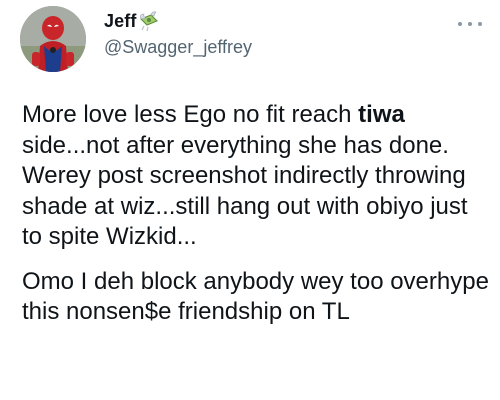  What do you see at coordinates (149, 21) in the screenshot?
I see `money-with-wings-icon` at bounding box center [149, 21].